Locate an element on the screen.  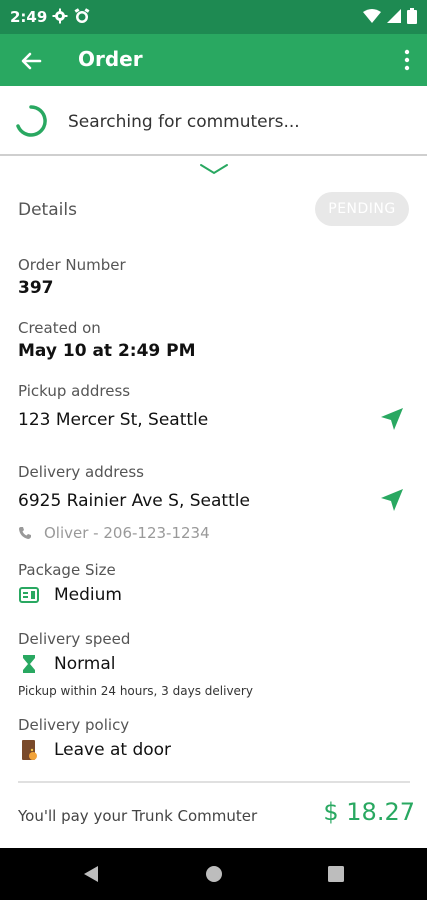
package-size-value: Medium is located at coordinates (88, 595).